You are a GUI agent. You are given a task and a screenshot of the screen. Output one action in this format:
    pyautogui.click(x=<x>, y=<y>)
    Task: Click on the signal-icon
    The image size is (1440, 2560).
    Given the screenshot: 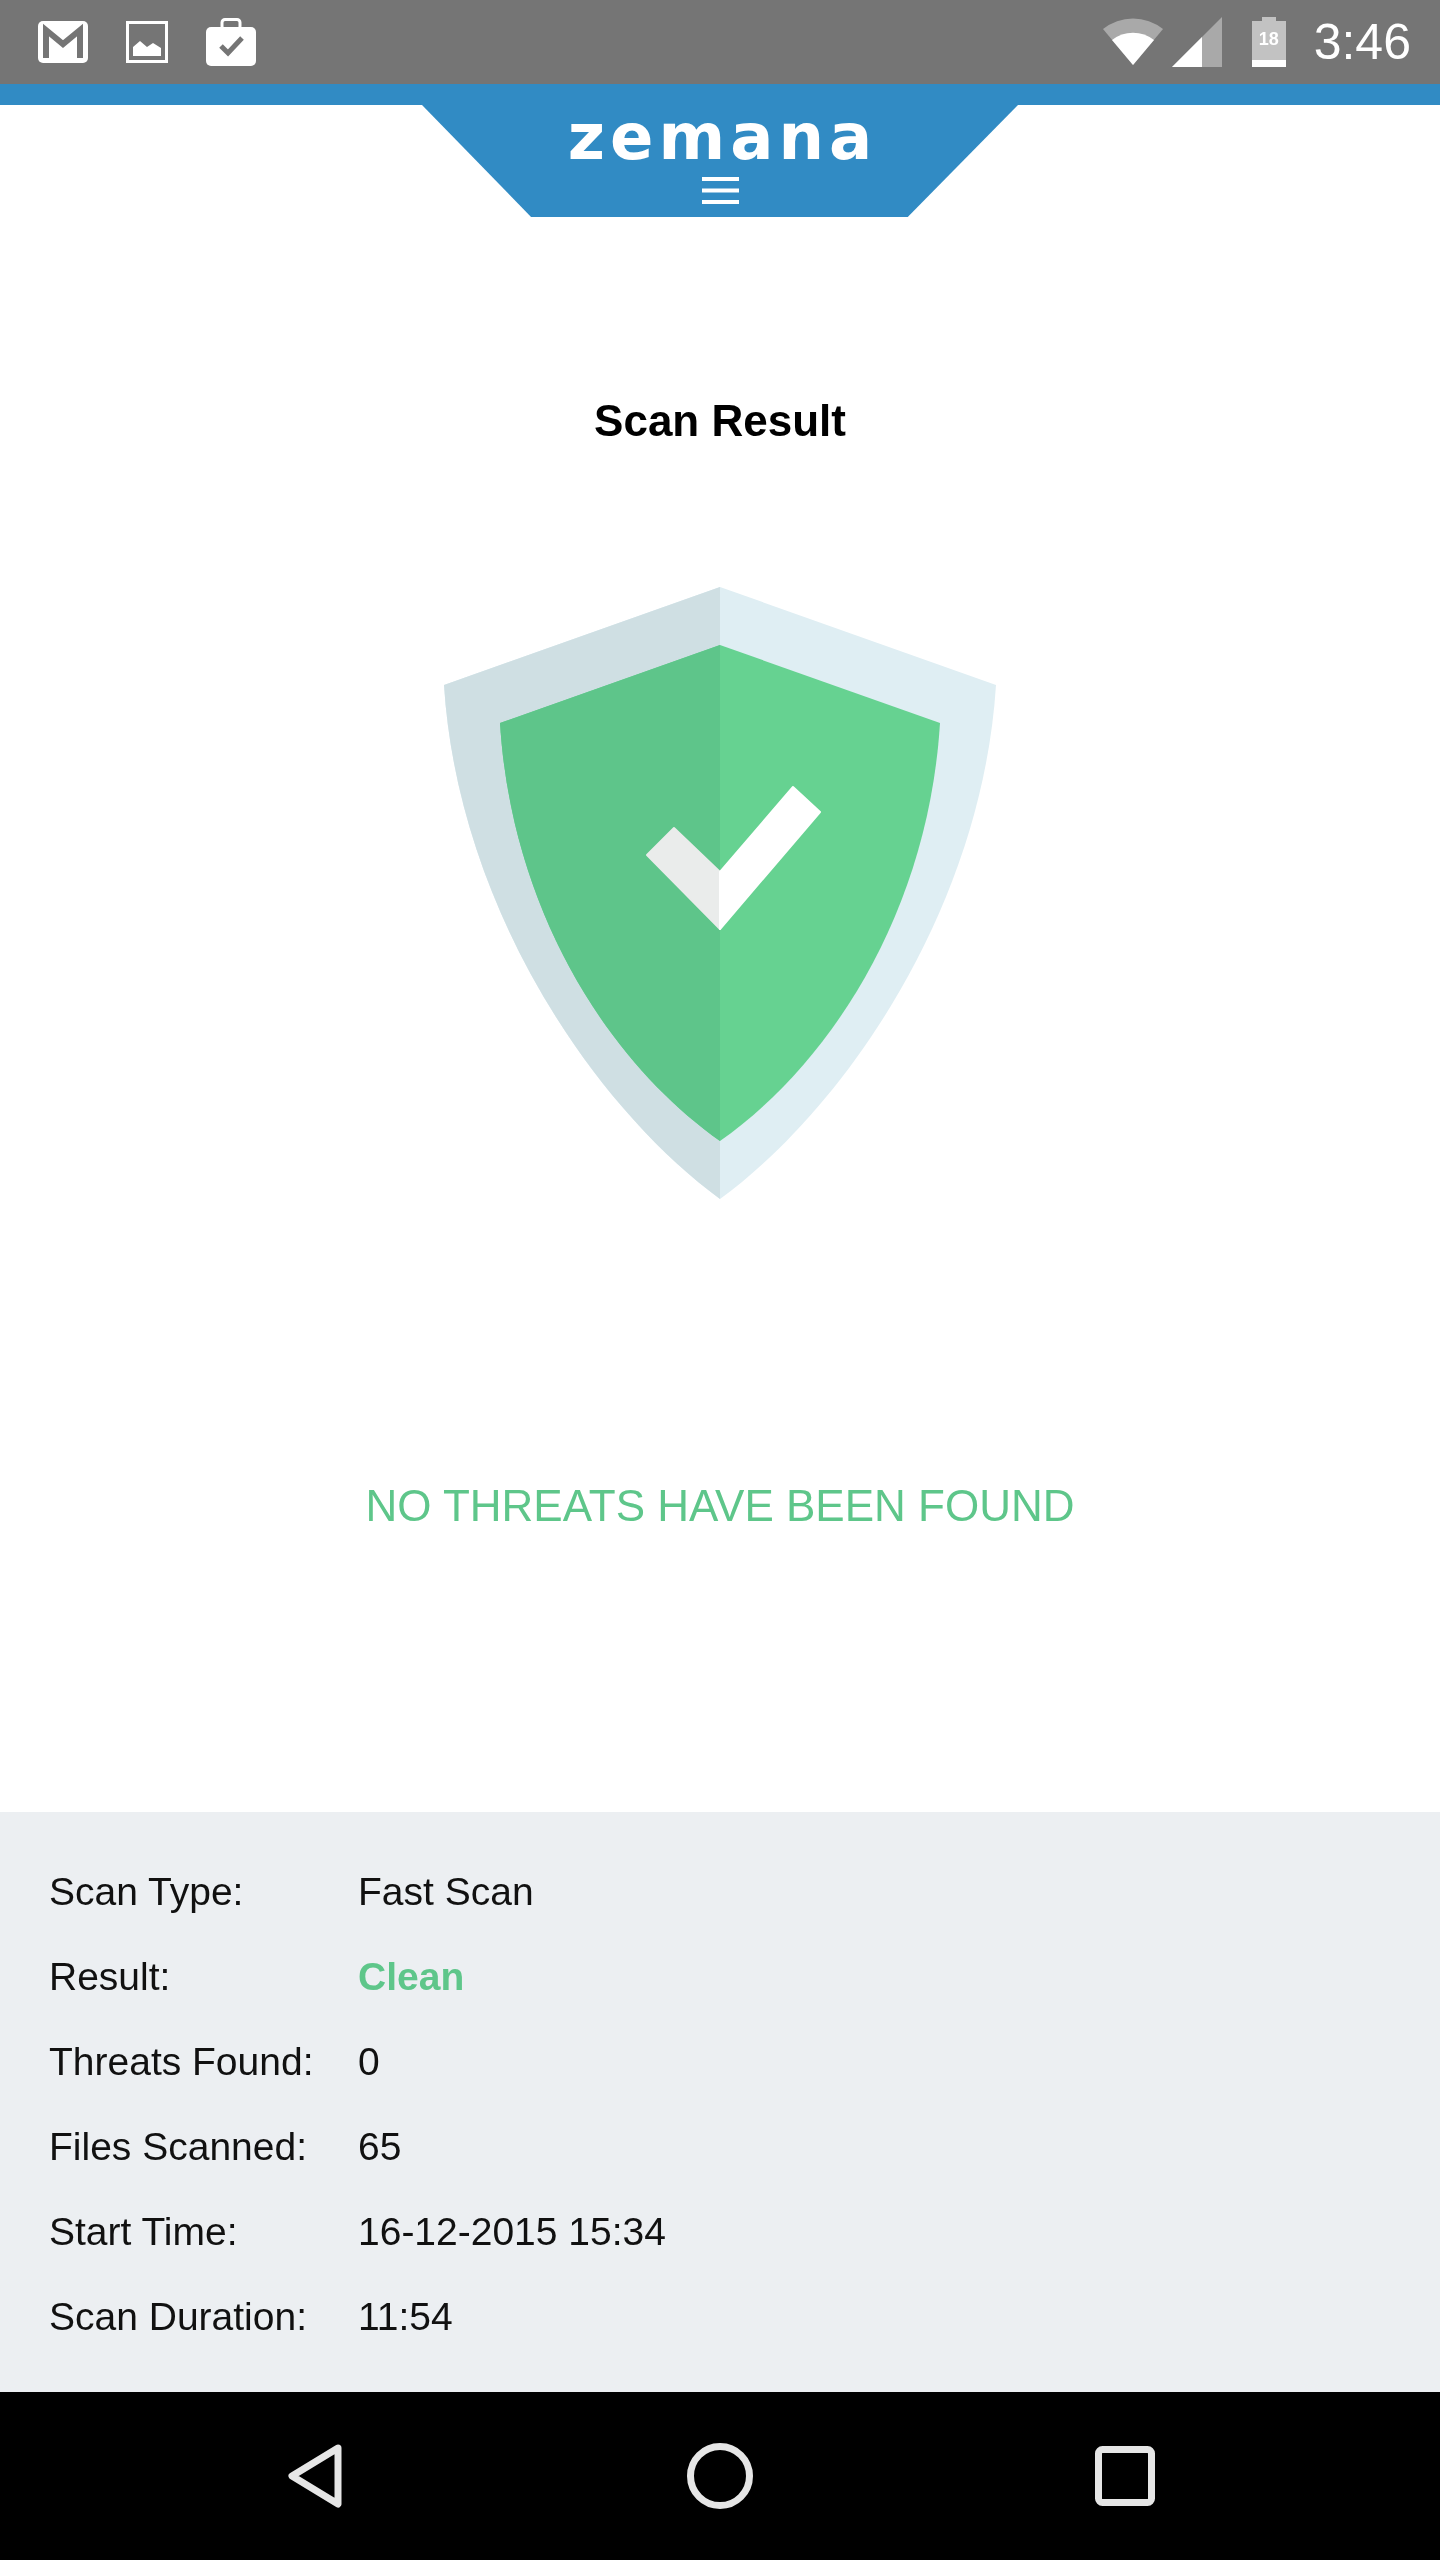 What is the action you would take?
    pyautogui.click(x=1196, y=42)
    